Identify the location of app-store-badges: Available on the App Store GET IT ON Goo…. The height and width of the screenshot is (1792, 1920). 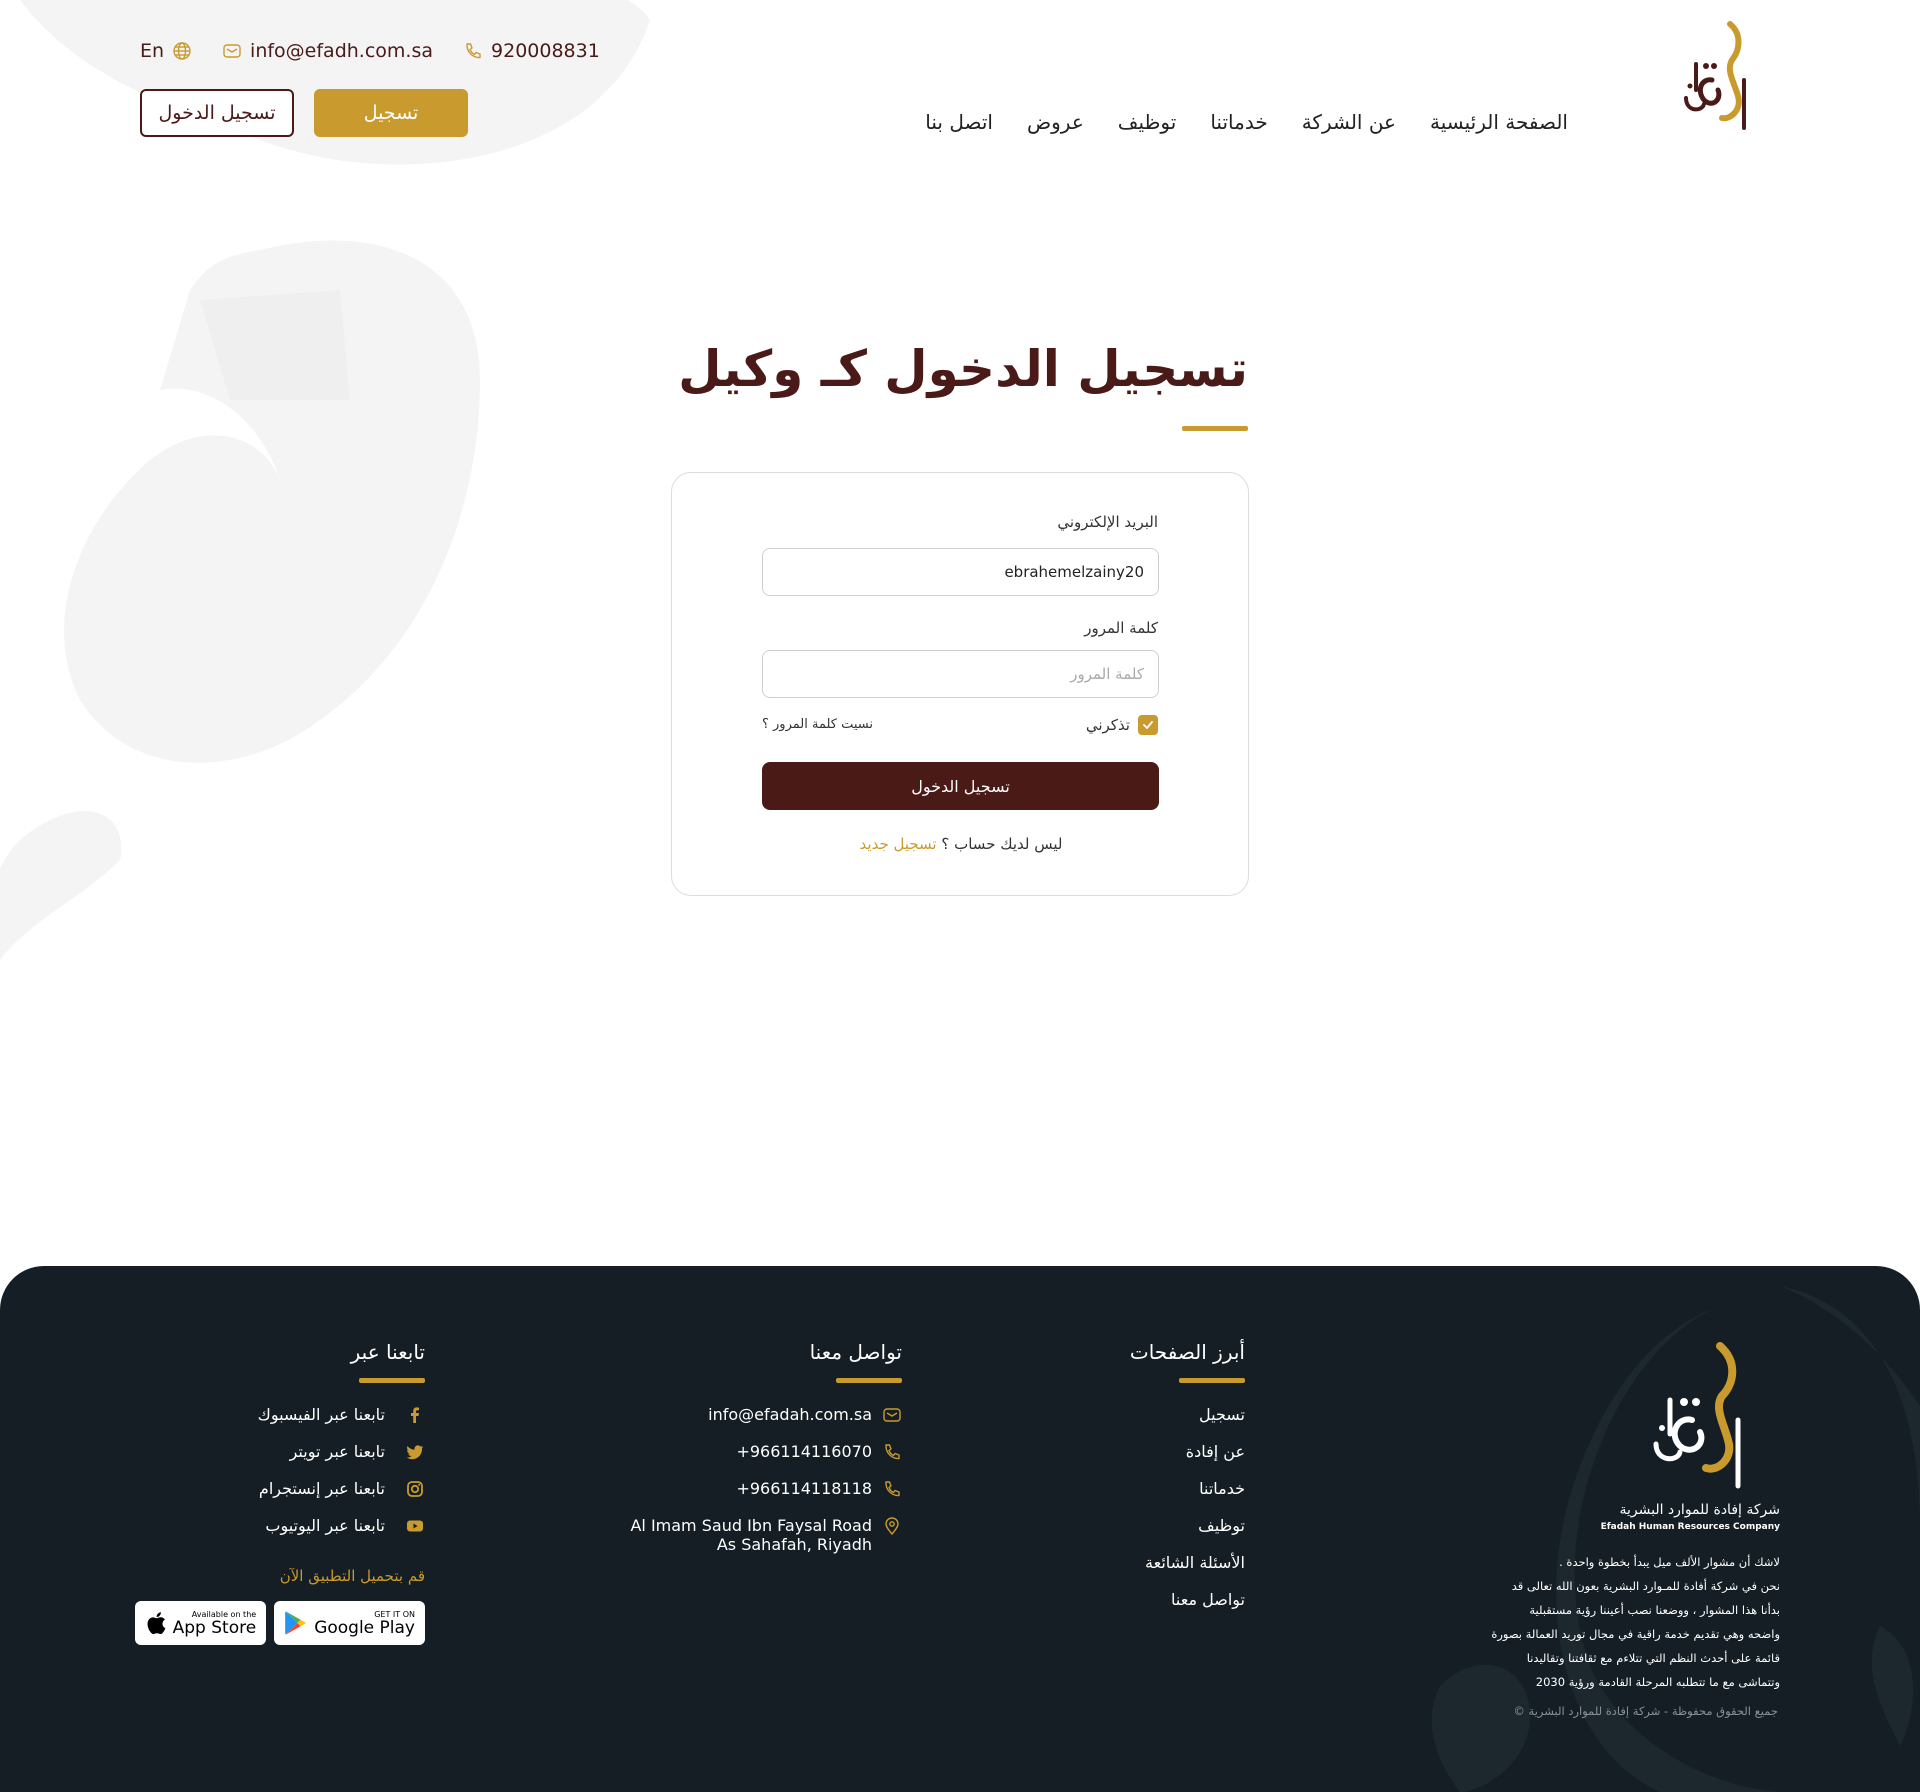
(279, 1623).